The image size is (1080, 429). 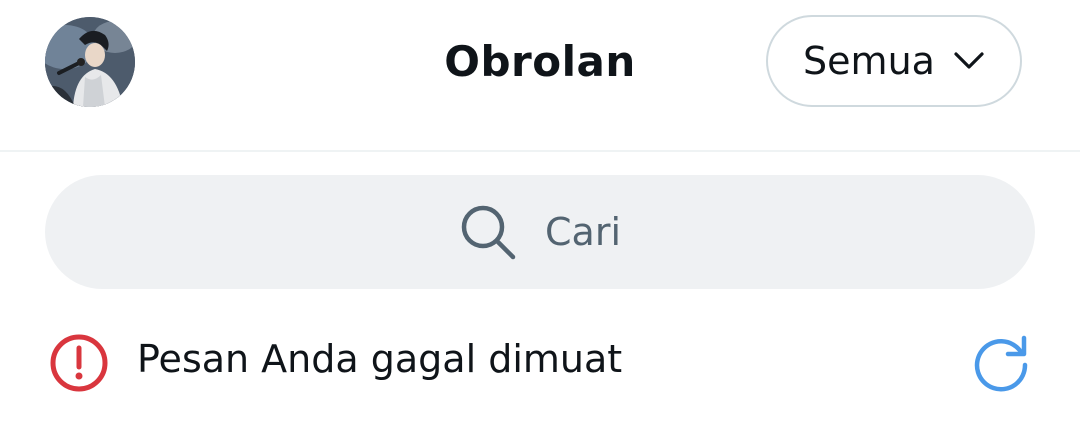 I want to click on filter-dropdown-button: Semua, so click(x=894, y=61).